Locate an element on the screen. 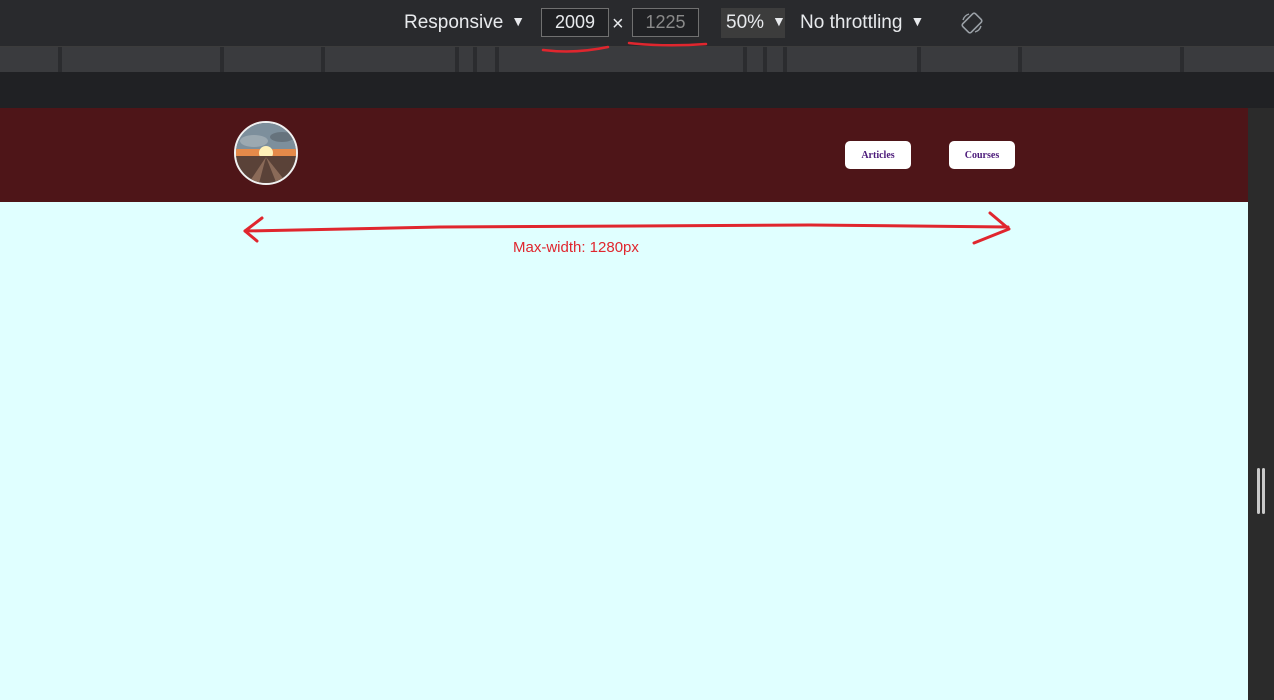 This screenshot has width=1274, height=700. ruler-area is located at coordinates (637, 90).